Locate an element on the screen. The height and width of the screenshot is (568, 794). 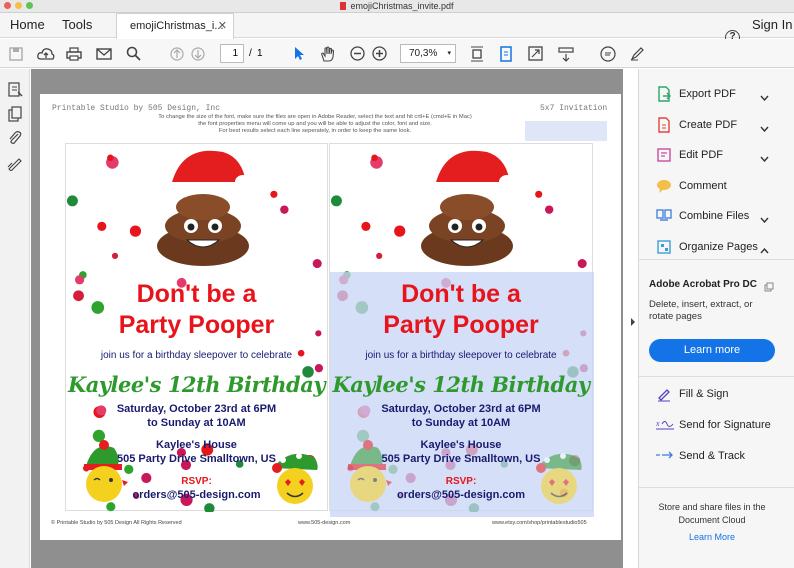
zoom-window-button is located at coordinates (29, 5).